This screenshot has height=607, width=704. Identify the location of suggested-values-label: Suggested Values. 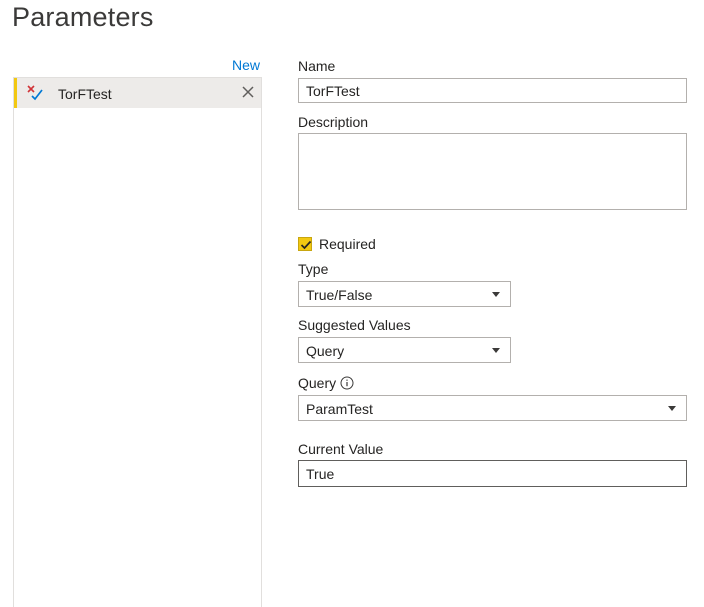
(354, 325).